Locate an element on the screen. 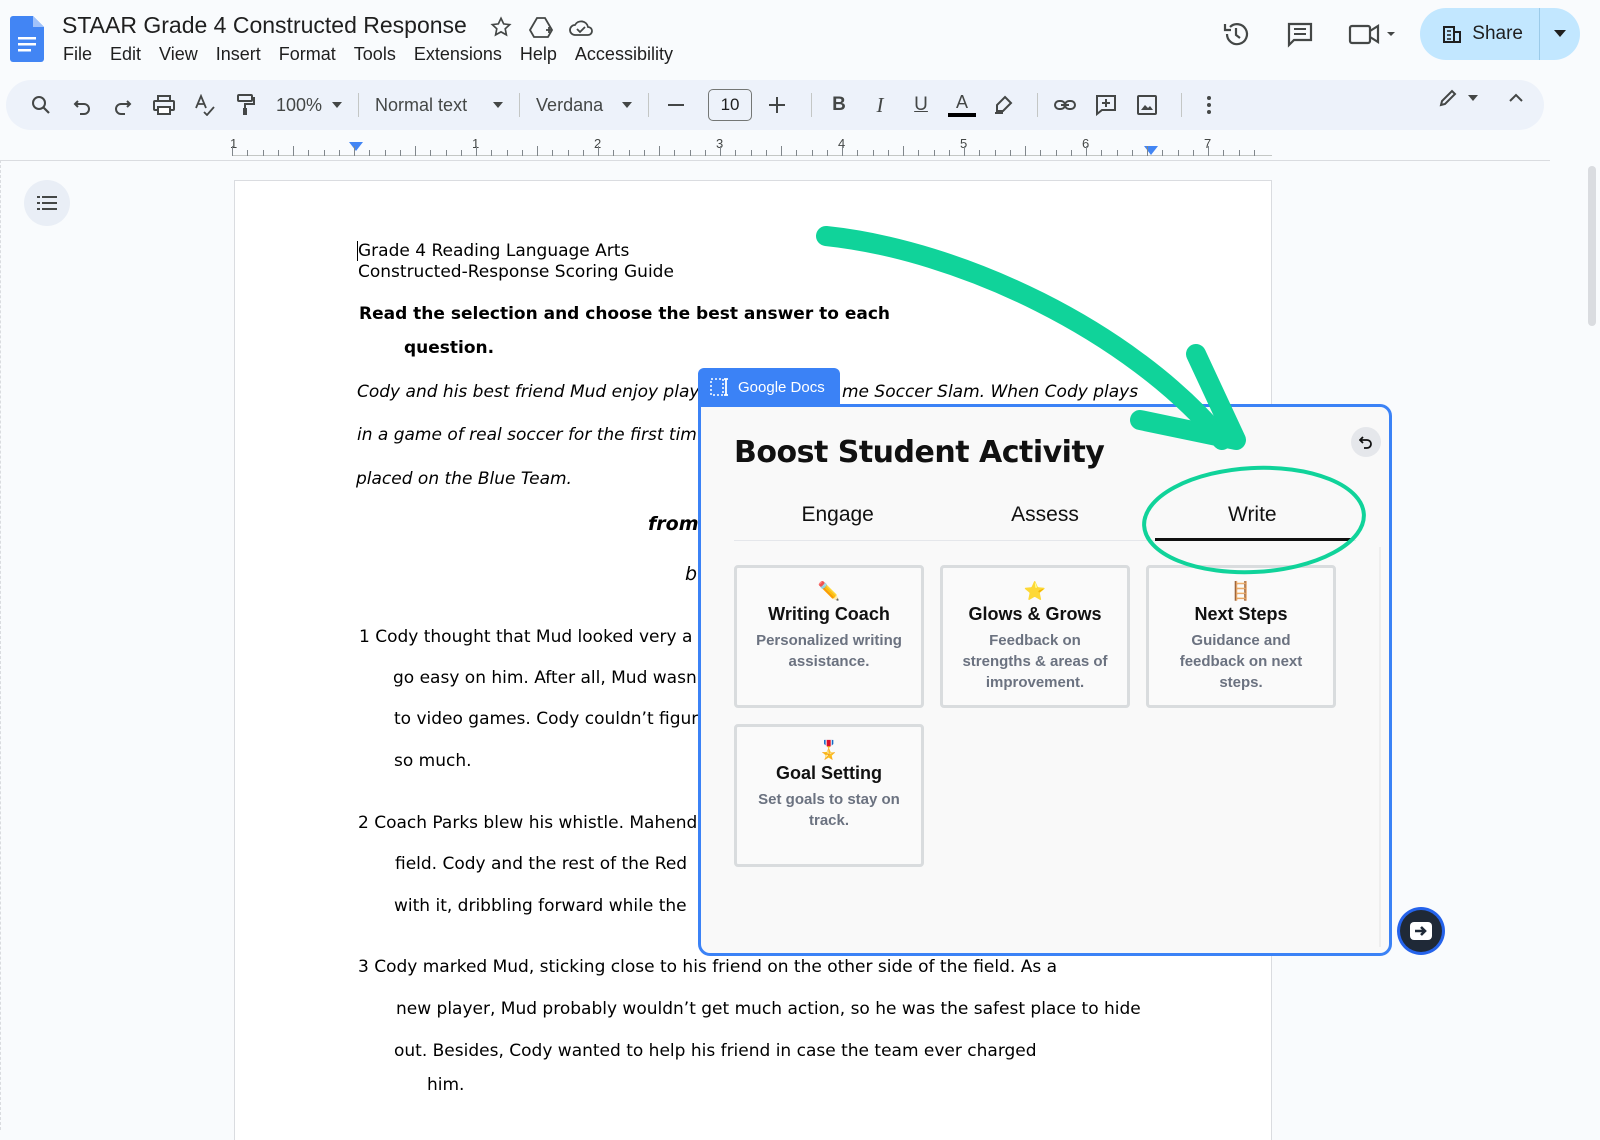 This screenshot has width=1600, height=1140. doc-paragraph-1-line-1: 1 Cody thought that Mud looked very a is located at coordinates (525, 637).